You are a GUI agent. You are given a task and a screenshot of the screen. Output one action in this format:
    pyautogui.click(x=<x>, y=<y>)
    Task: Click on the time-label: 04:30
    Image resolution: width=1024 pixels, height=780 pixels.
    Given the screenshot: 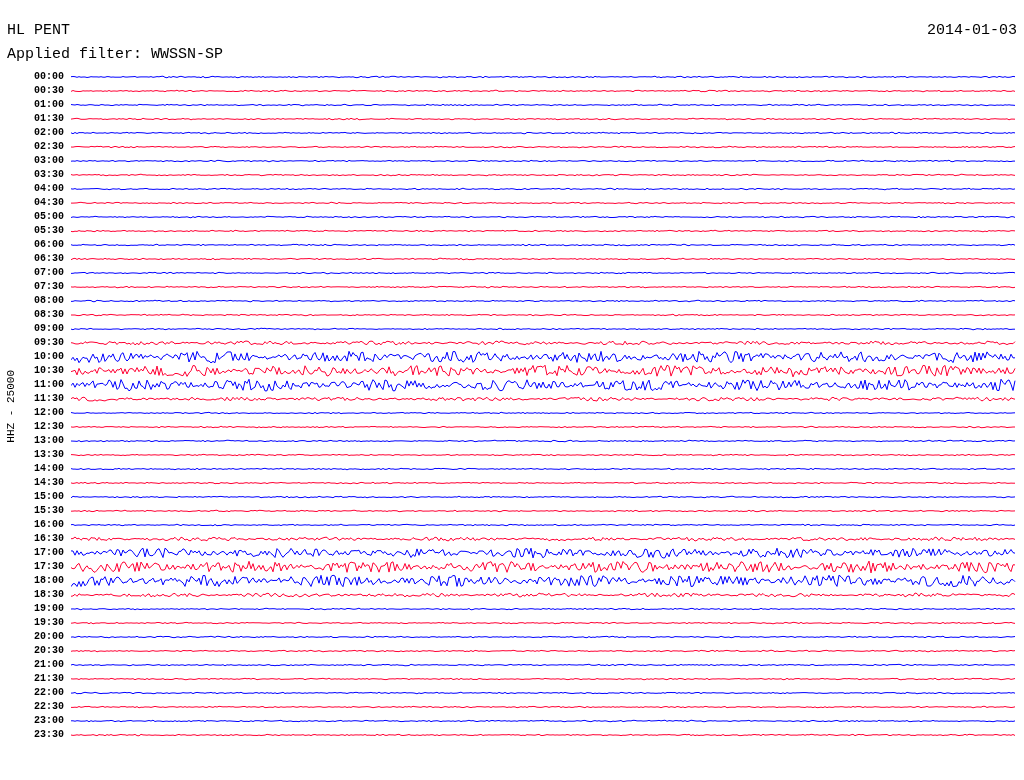 What is the action you would take?
    pyautogui.click(x=48, y=203)
    